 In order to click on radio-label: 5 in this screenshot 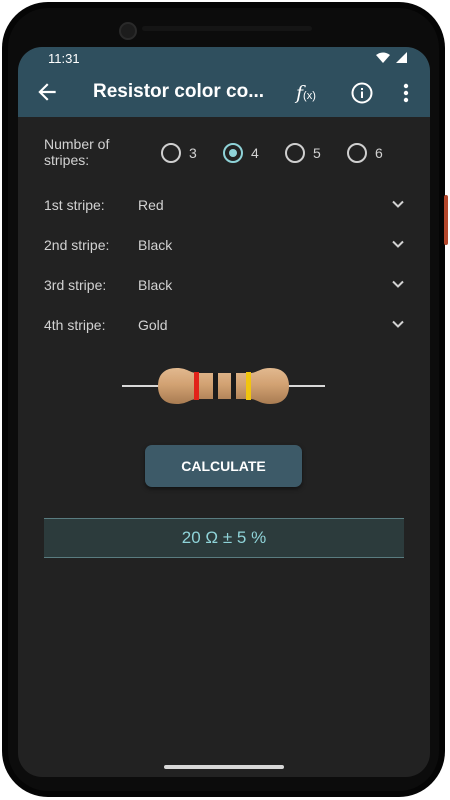, I will do `click(317, 153)`.